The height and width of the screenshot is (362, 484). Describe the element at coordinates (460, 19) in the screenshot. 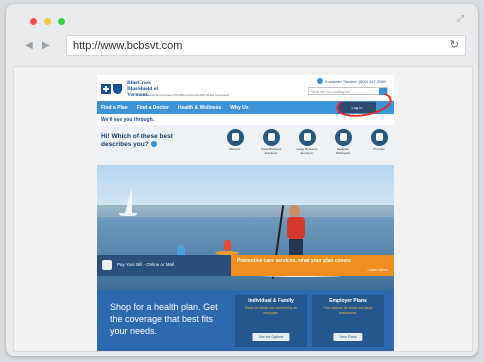

I see `fullscreen-icon: ⤢` at that location.